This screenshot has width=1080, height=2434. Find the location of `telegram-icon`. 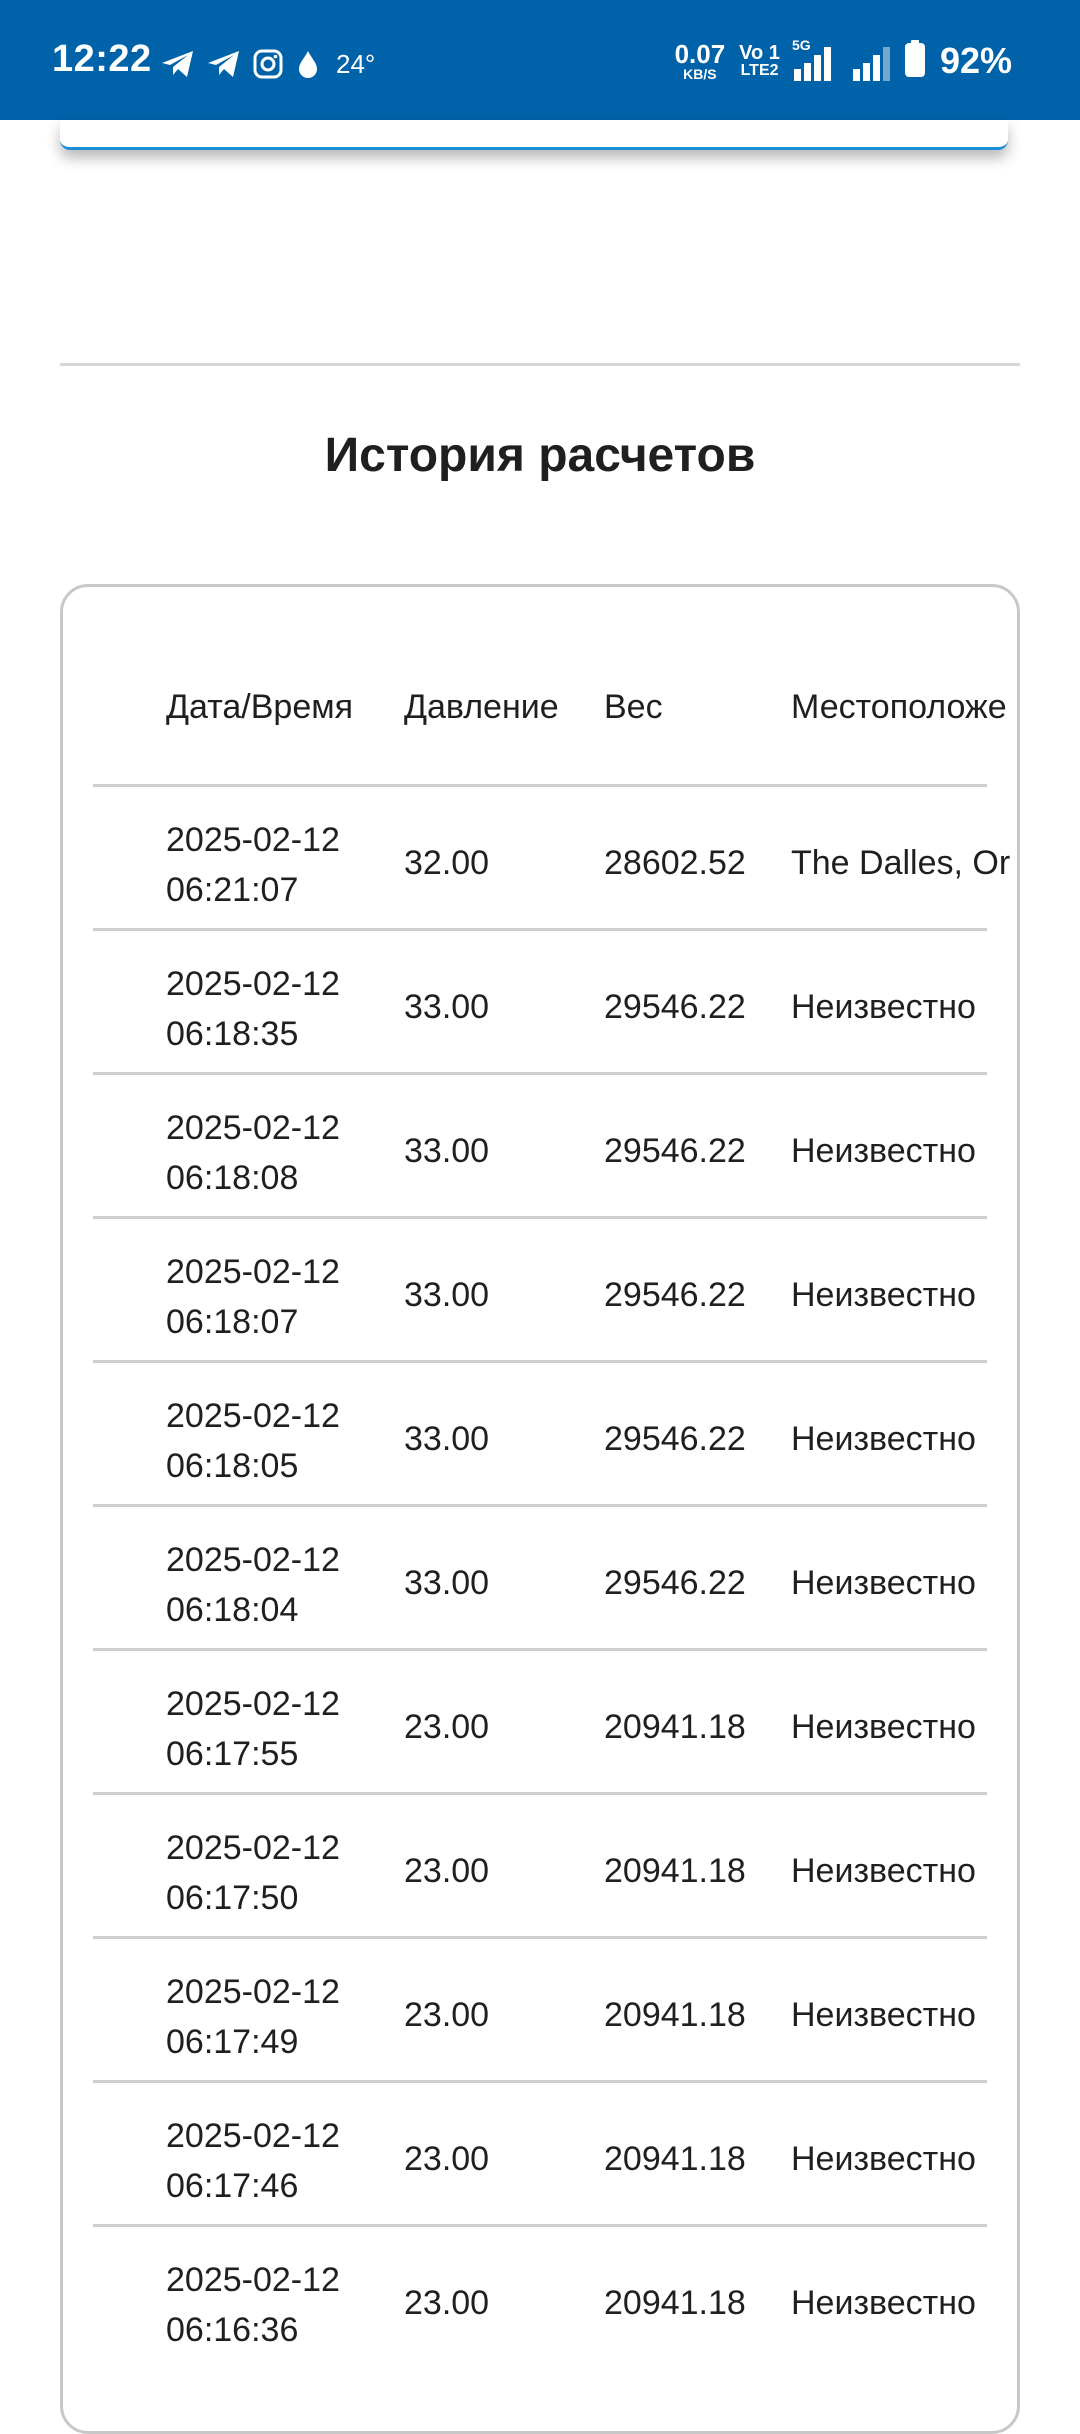

telegram-icon is located at coordinates (178, 64).